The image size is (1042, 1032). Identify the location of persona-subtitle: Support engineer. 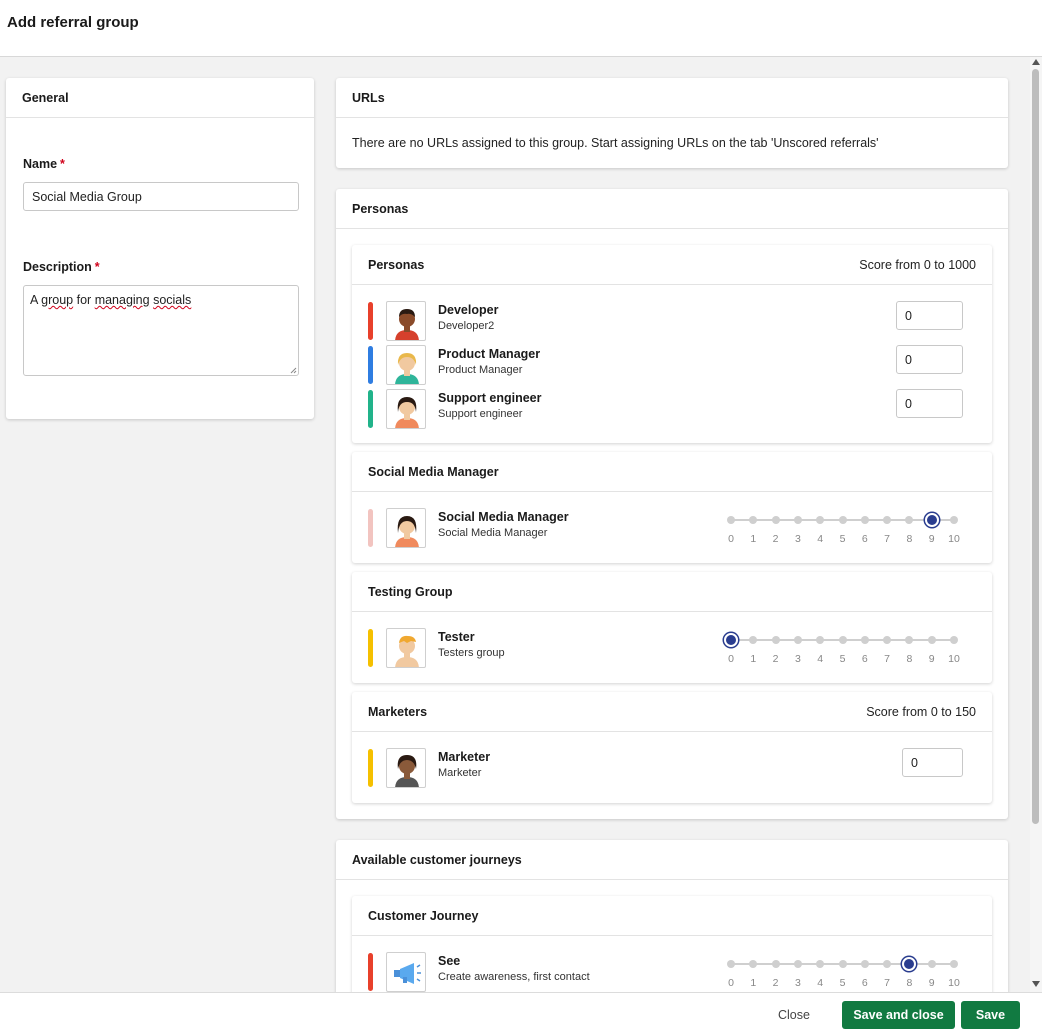
(480, 414).